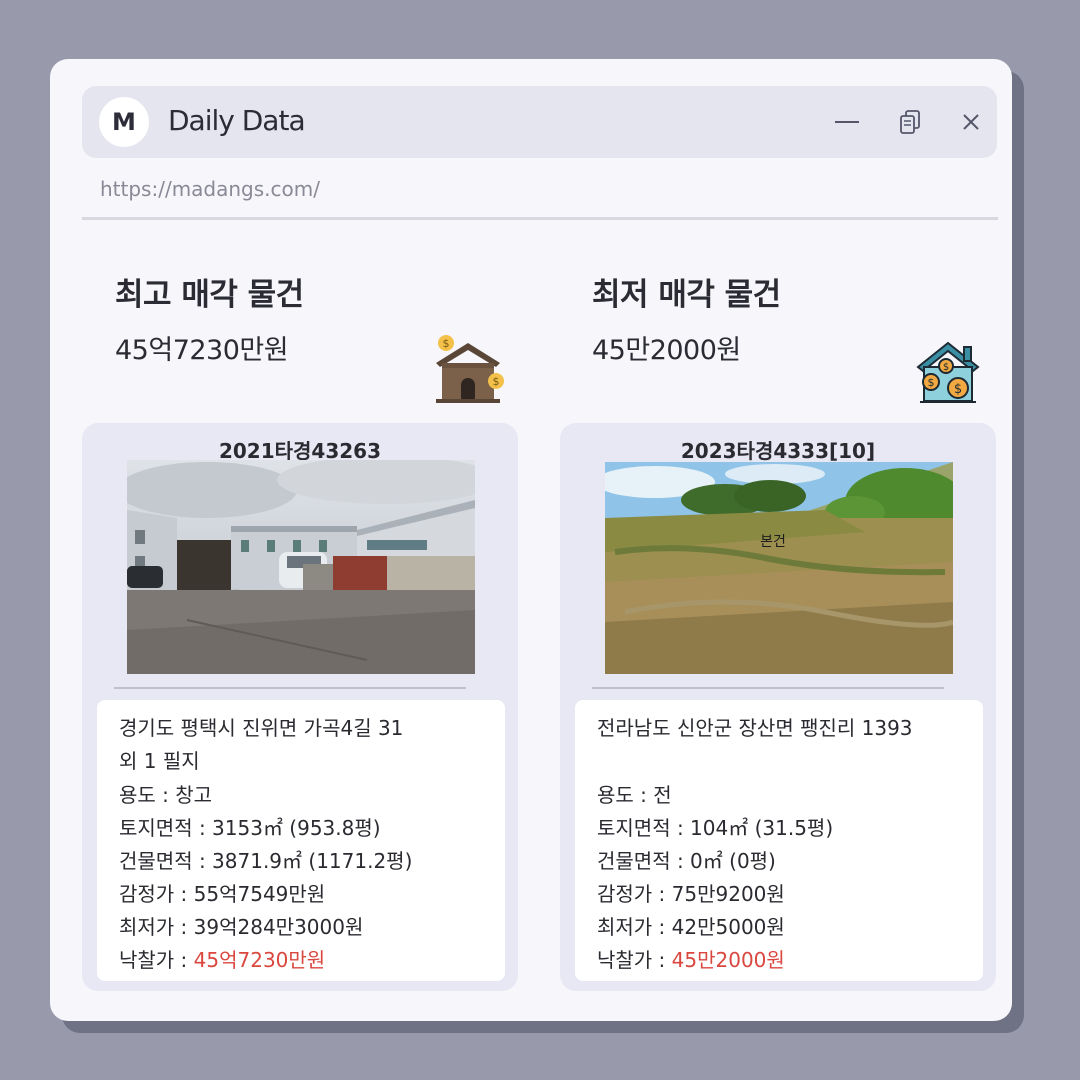 The height and width of the screenshot is (1080, 1080). Describe the element at coordinates (159, 761) in the screenshot. I see `highest-address-line2: 외 1 필지` at that location.